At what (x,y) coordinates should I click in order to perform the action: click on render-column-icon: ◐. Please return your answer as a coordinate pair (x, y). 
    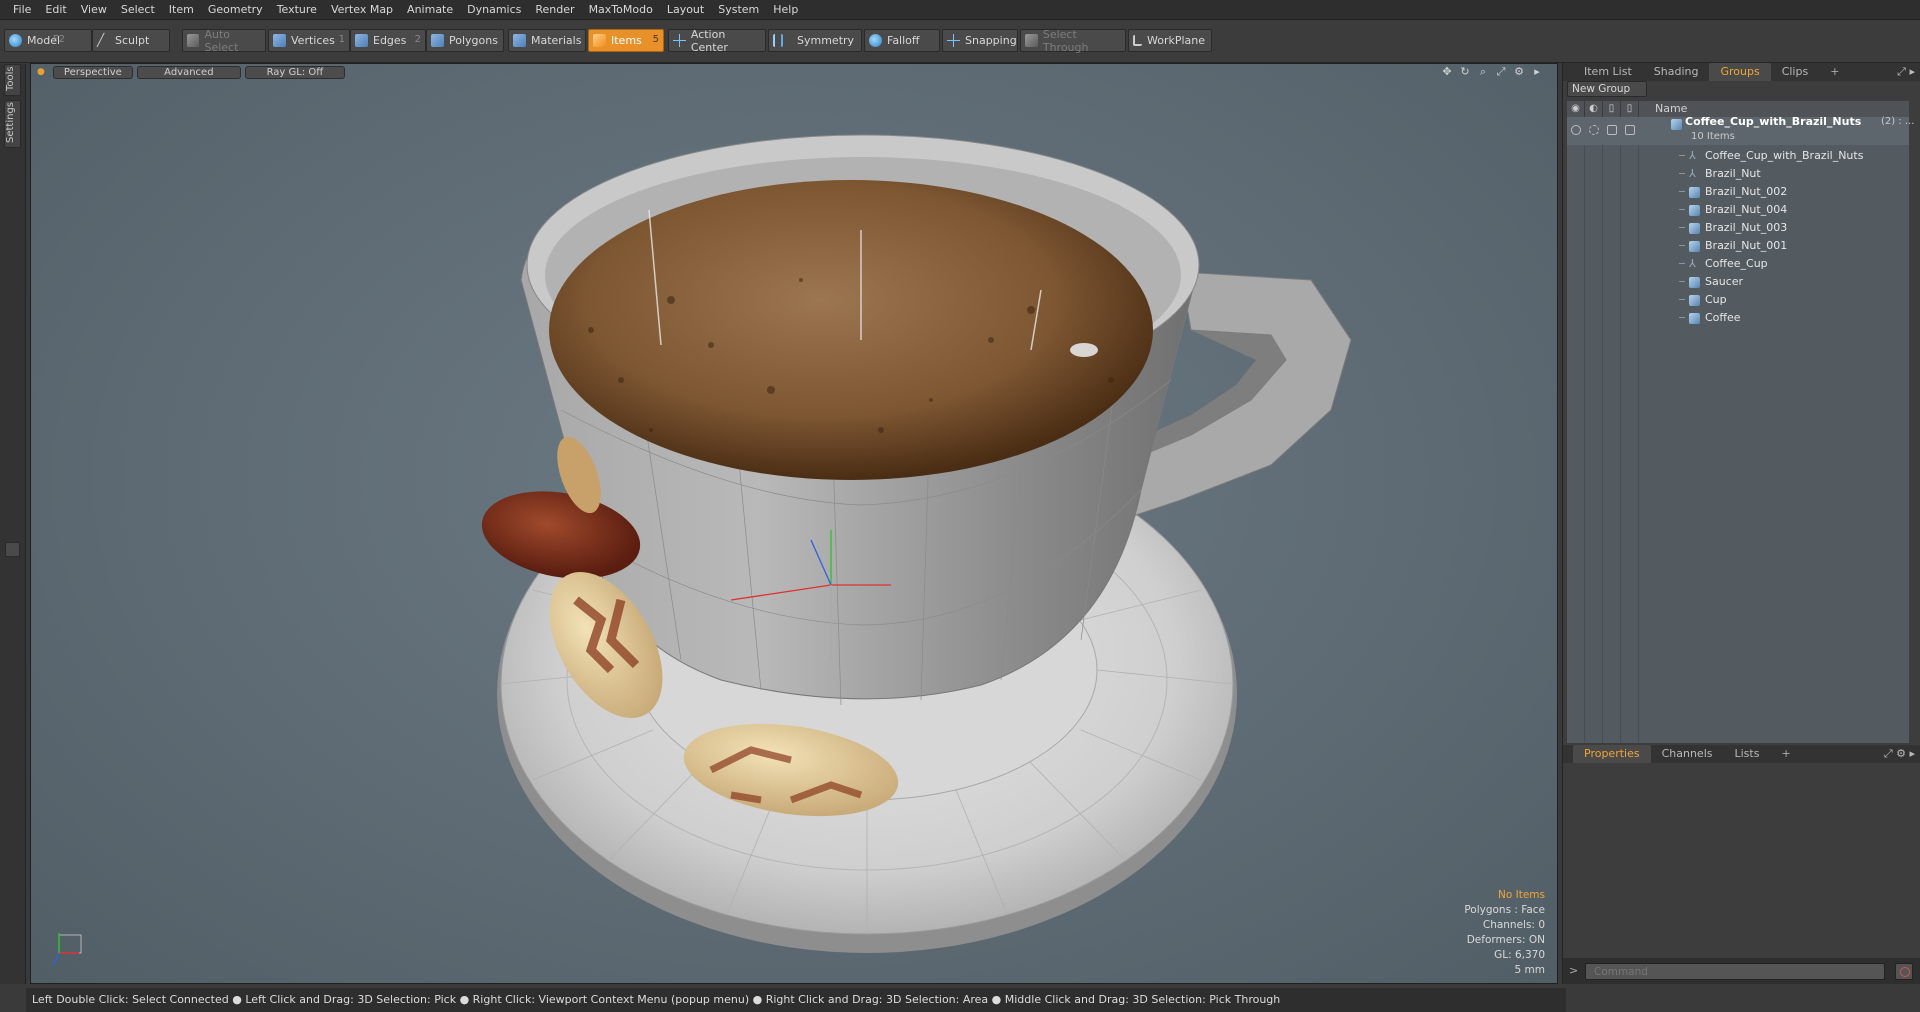
    Looking at the image, I should click on (1594, 109).